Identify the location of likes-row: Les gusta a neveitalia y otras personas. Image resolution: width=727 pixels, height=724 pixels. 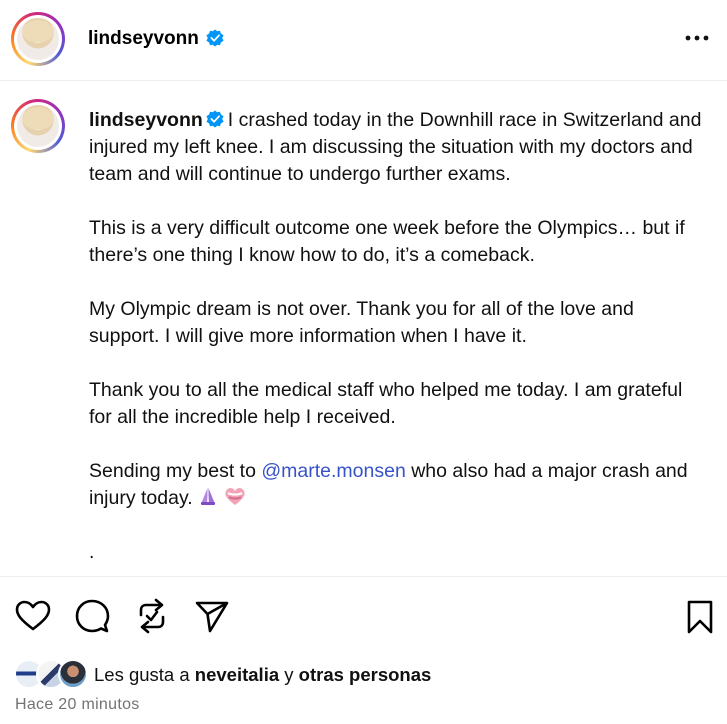
(364, 674).